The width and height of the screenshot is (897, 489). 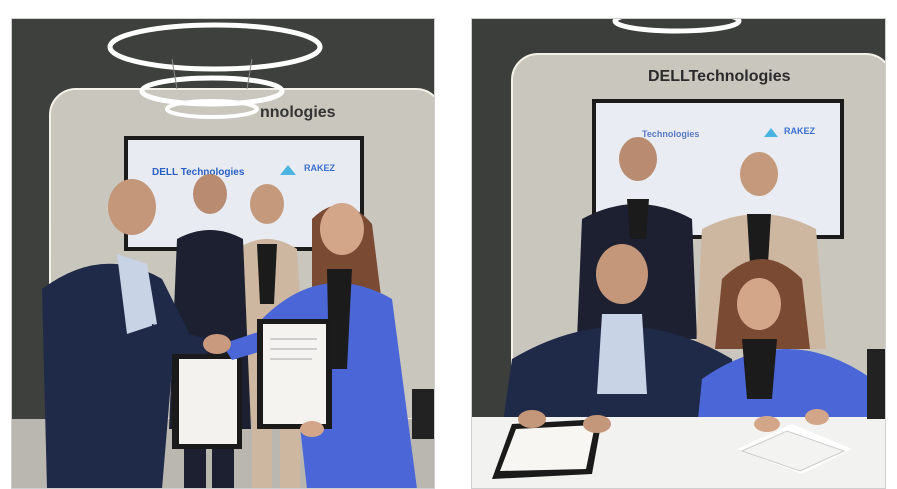 I want to click on sign-text: DELLTechnologies, so click(x=719, y=76).